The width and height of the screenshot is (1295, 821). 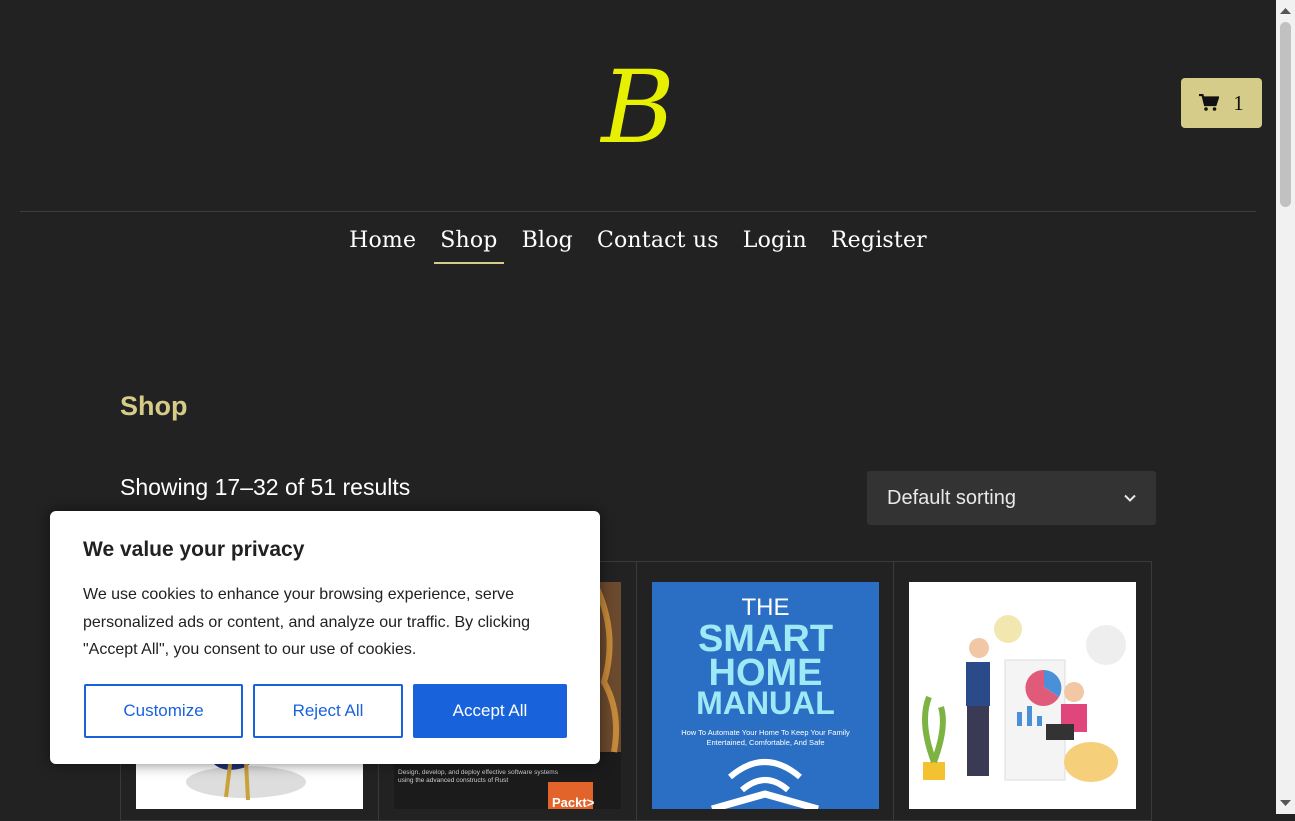 What do you see at coordinates (1285, 803) in the screenshot?
I see `scroll-down-arrow-icon` at bounding box center [1285, 803].